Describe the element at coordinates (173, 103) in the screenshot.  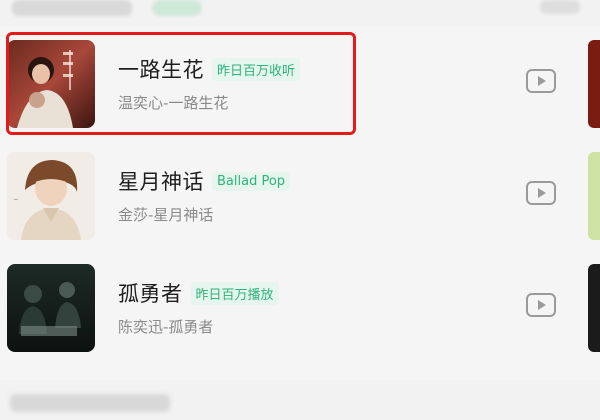
I see `song-artist: 温奕心-一路生花` at that location.